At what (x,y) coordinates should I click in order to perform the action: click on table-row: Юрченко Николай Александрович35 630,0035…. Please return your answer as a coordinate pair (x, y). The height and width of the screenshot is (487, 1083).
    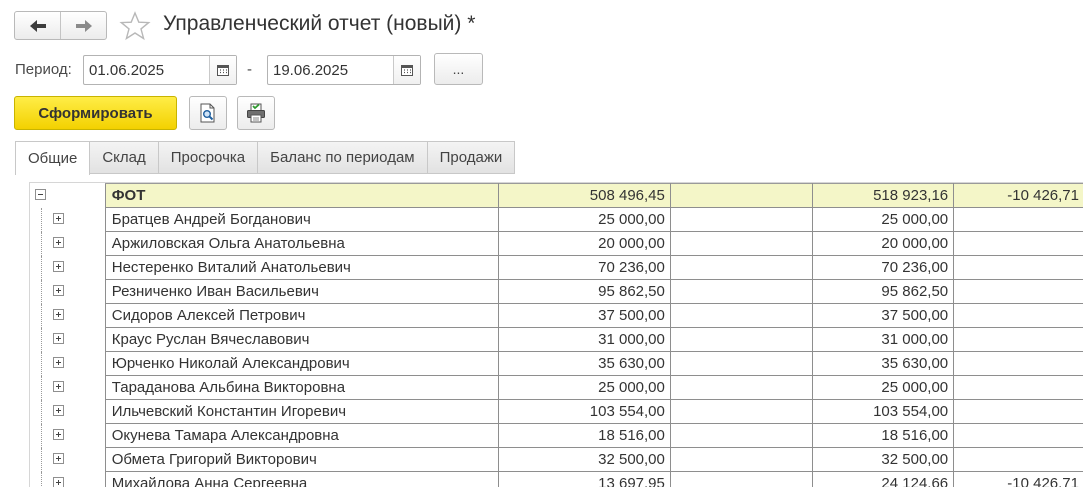
    Looking at the image, I should click on (556, 364).